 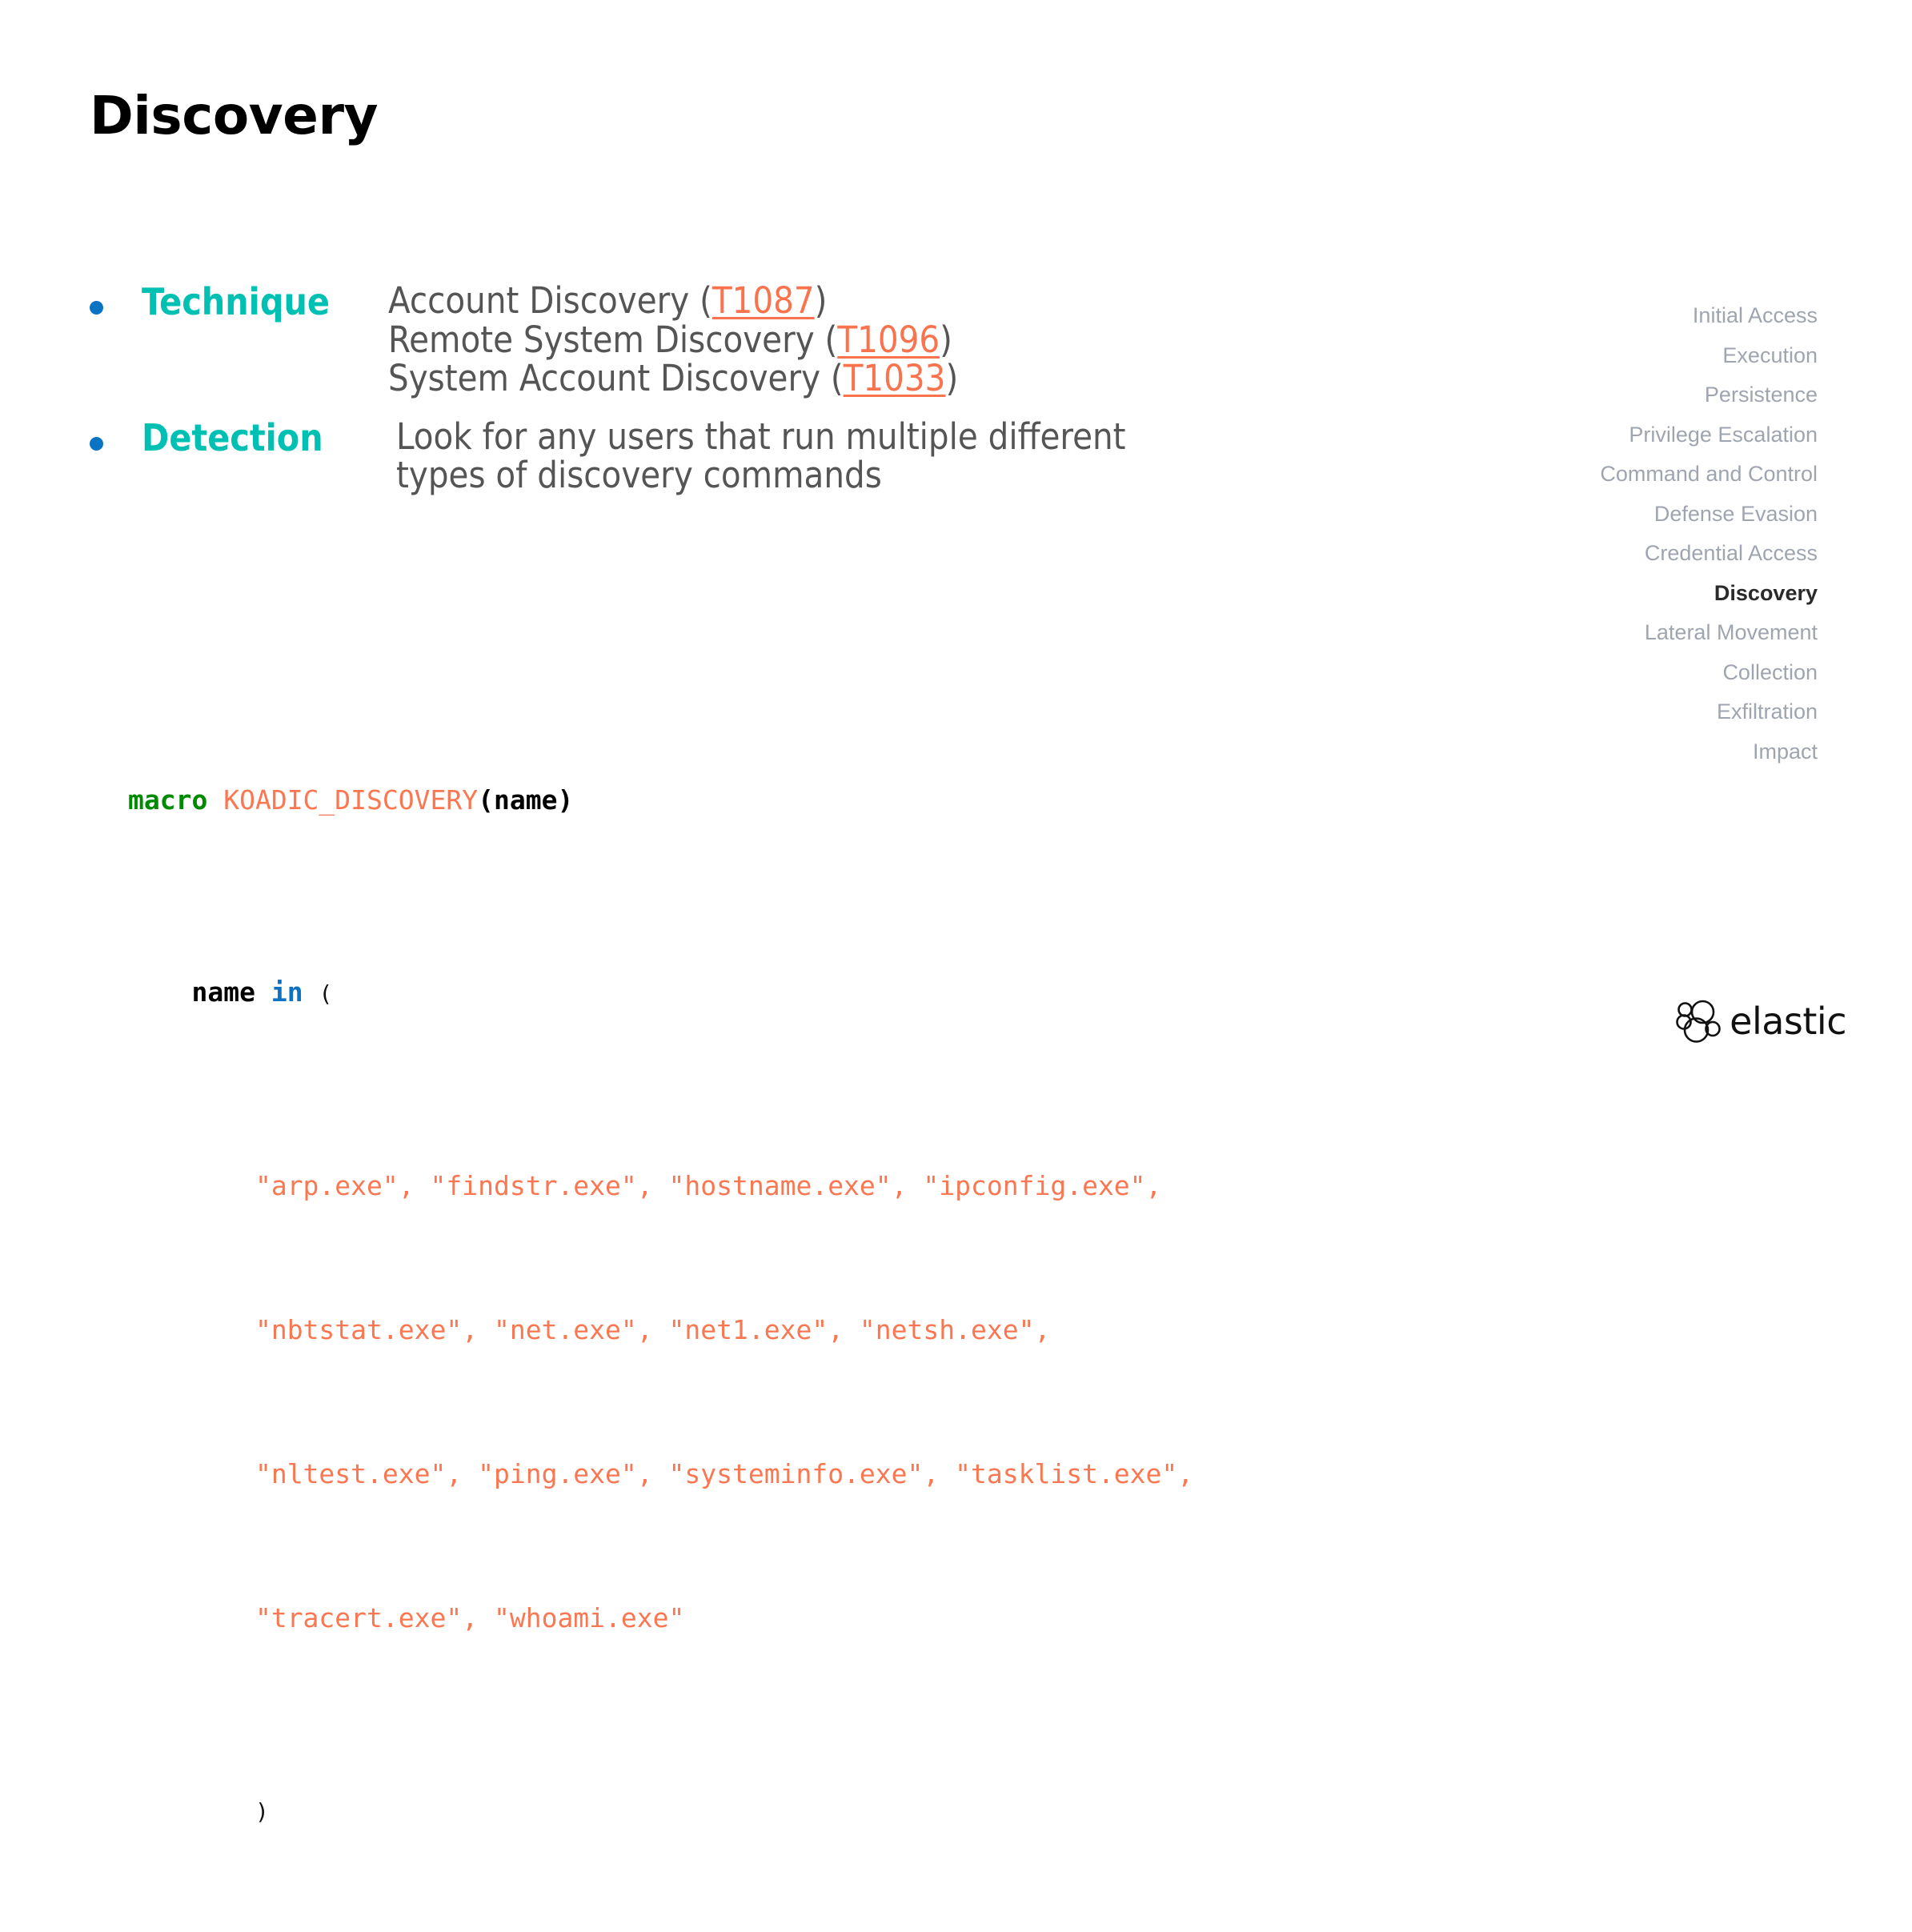 What do you see at coordinates (971, 339) in the screenshot?
I see `technique-line: Remote System Discovery (T1096)` at bounding box center [971, 339].